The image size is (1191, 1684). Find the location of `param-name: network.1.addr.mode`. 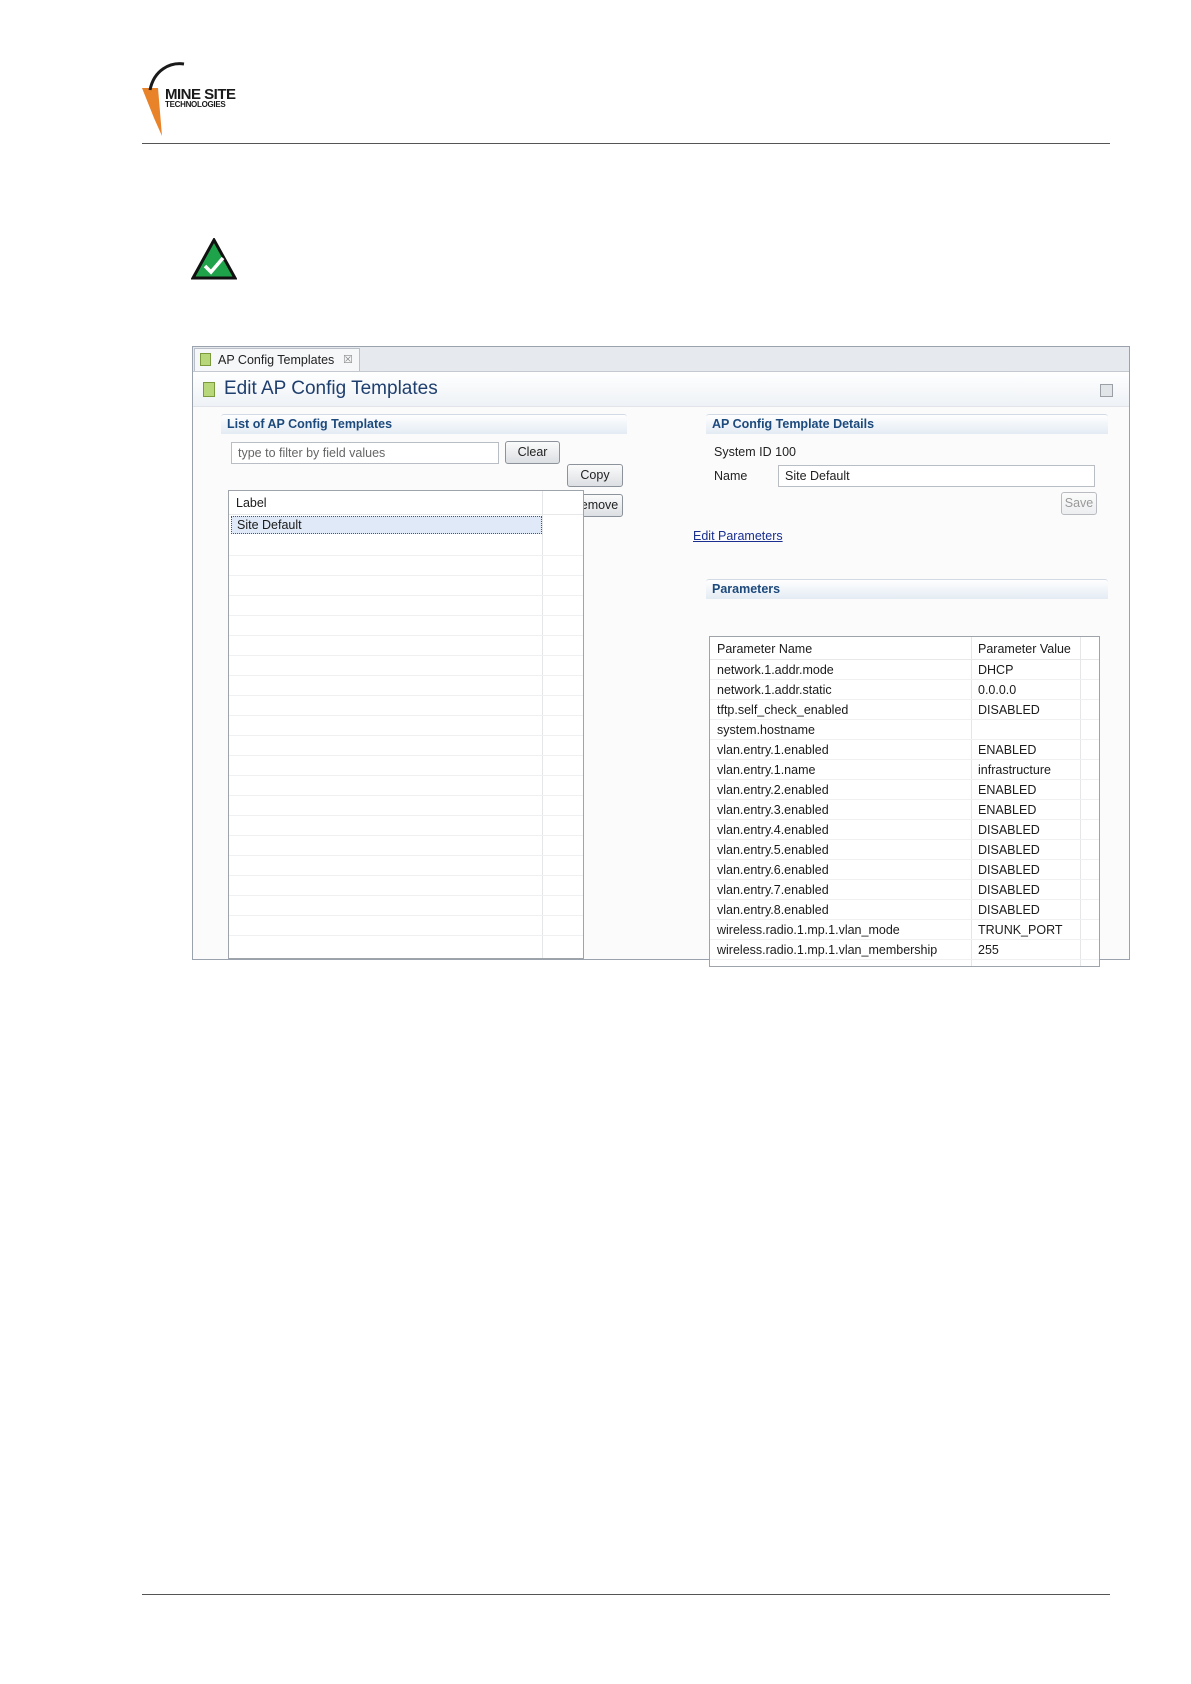

param-name: network.1.addr.mode is located at coordinates (775, 670).